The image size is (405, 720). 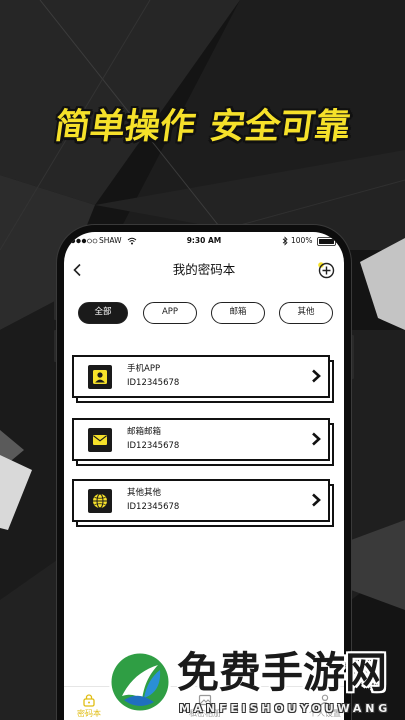 I want to click on watermark-pinyin: MANFEISHOUYOUWANG, so click(x=285, y=708).